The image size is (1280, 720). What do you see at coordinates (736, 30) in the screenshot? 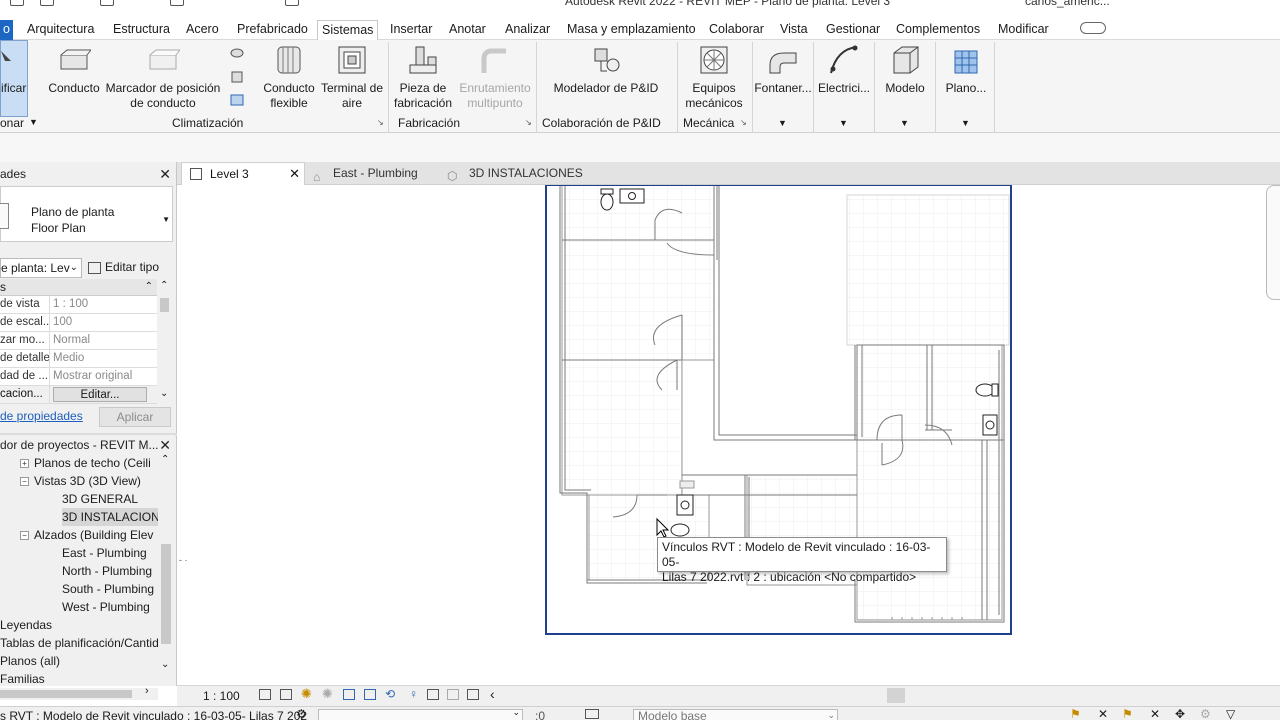
I see `tab-colaborar: Colaborar` at bounding box center [736, 30].